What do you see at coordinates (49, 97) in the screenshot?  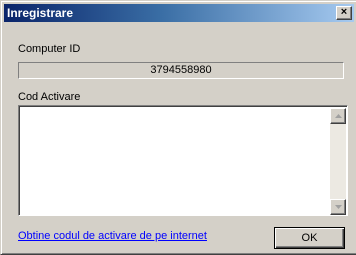 I see `activation-code-label: Cod Activare` at bounding box center [49, 97].